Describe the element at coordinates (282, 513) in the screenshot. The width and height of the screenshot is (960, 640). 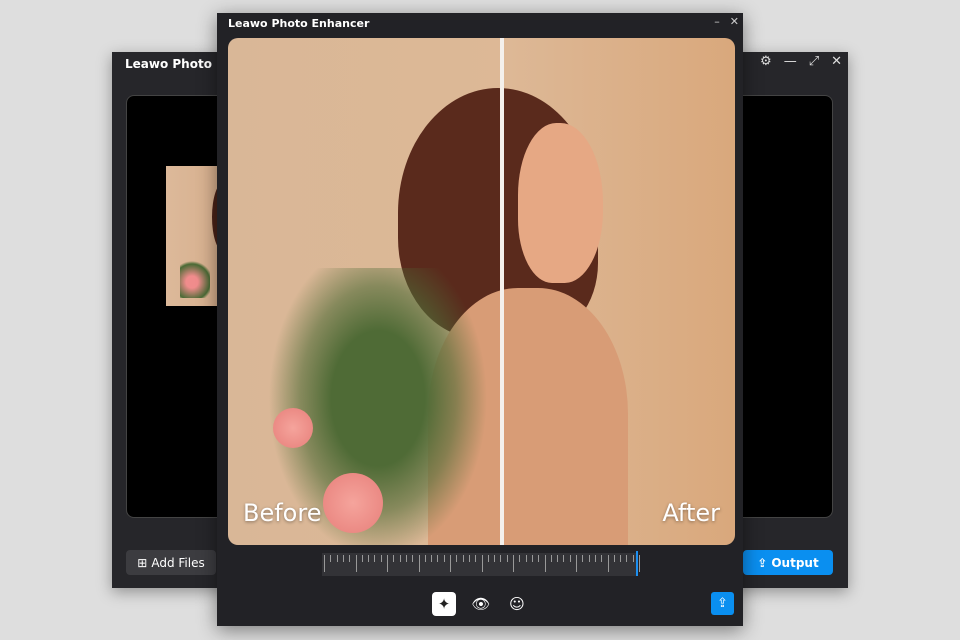
I see `before-label: Before` at that location.